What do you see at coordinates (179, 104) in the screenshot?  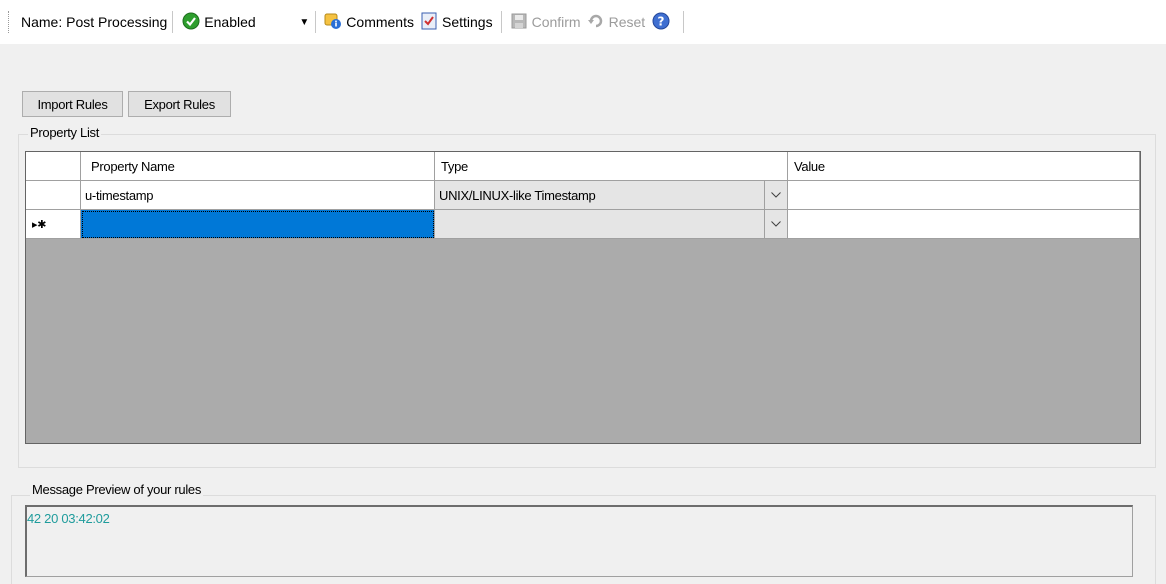 I see `export-rules-button: Export Rules` at bounding box center [179, 104].